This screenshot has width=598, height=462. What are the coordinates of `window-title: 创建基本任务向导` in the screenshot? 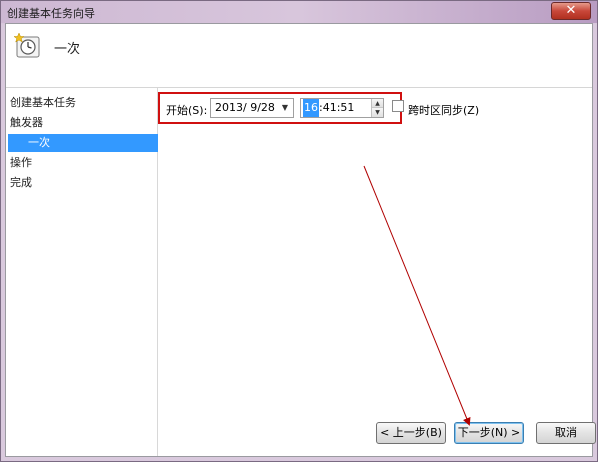 It's located at (51, 13).